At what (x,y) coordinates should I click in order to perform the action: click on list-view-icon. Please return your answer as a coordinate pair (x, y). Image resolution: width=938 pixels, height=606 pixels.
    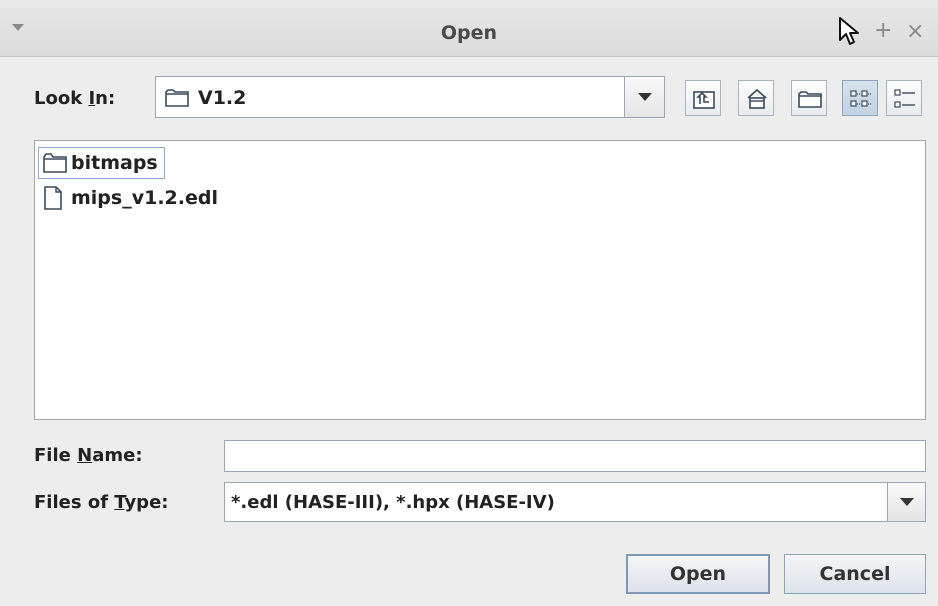
    Looking at the image, I should click on (860, 98).